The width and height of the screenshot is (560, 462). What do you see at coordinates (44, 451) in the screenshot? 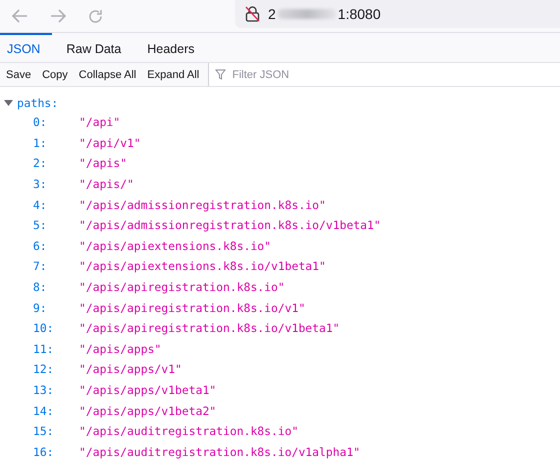
I see `array-index: 16:` at bounding box center [44, 451].